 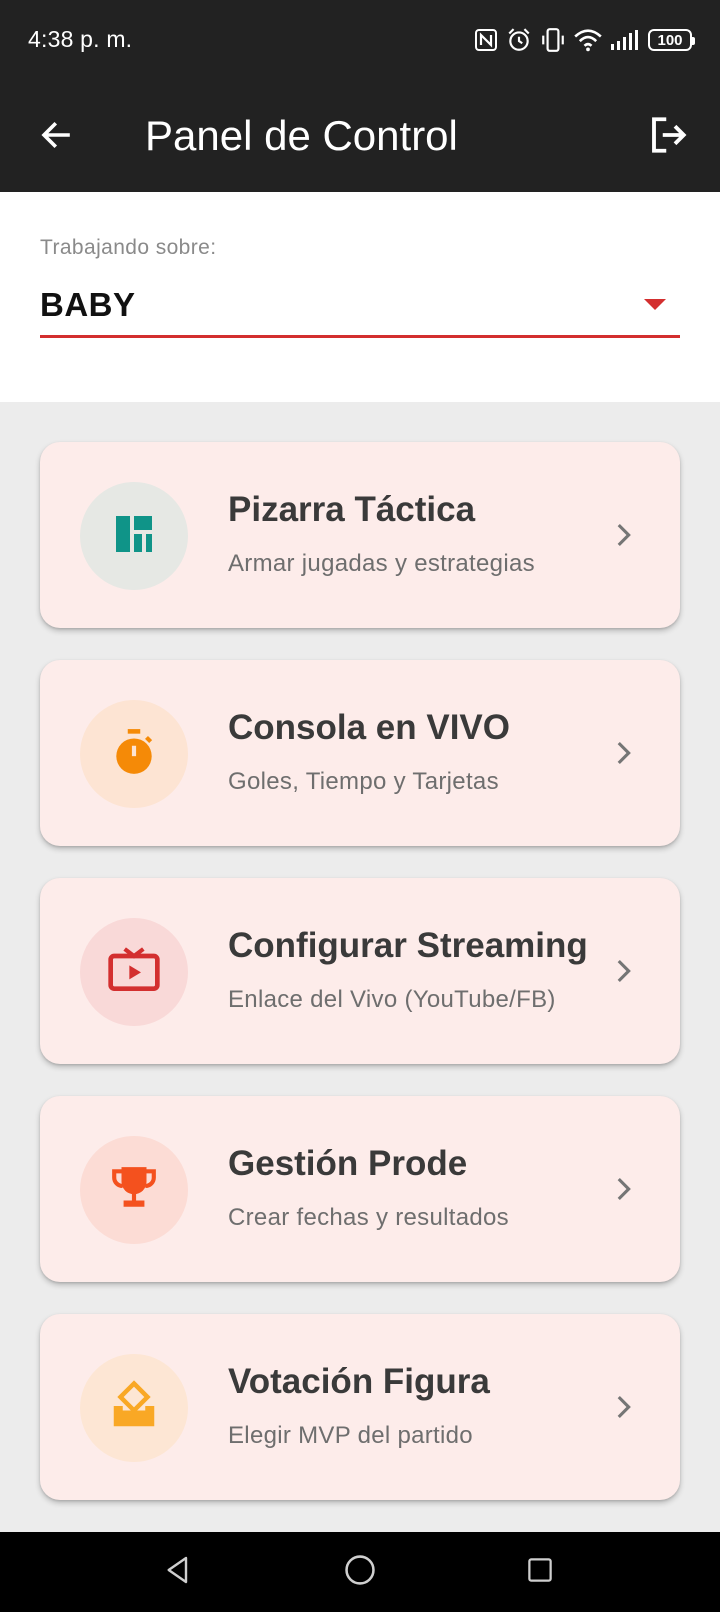 I want to click on signal-icon, so click(x=625, y=40).